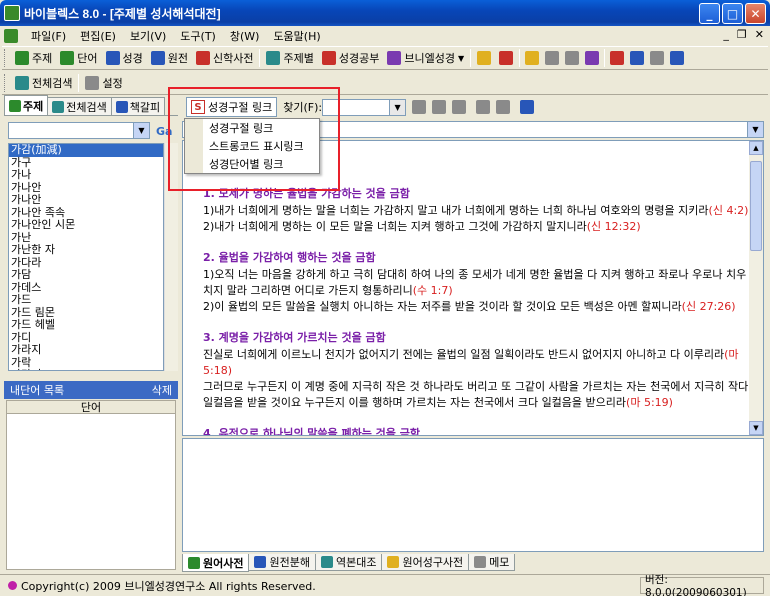 This screenshot has width=770, height=596. I want to click on export-icon, so click(592, 58).